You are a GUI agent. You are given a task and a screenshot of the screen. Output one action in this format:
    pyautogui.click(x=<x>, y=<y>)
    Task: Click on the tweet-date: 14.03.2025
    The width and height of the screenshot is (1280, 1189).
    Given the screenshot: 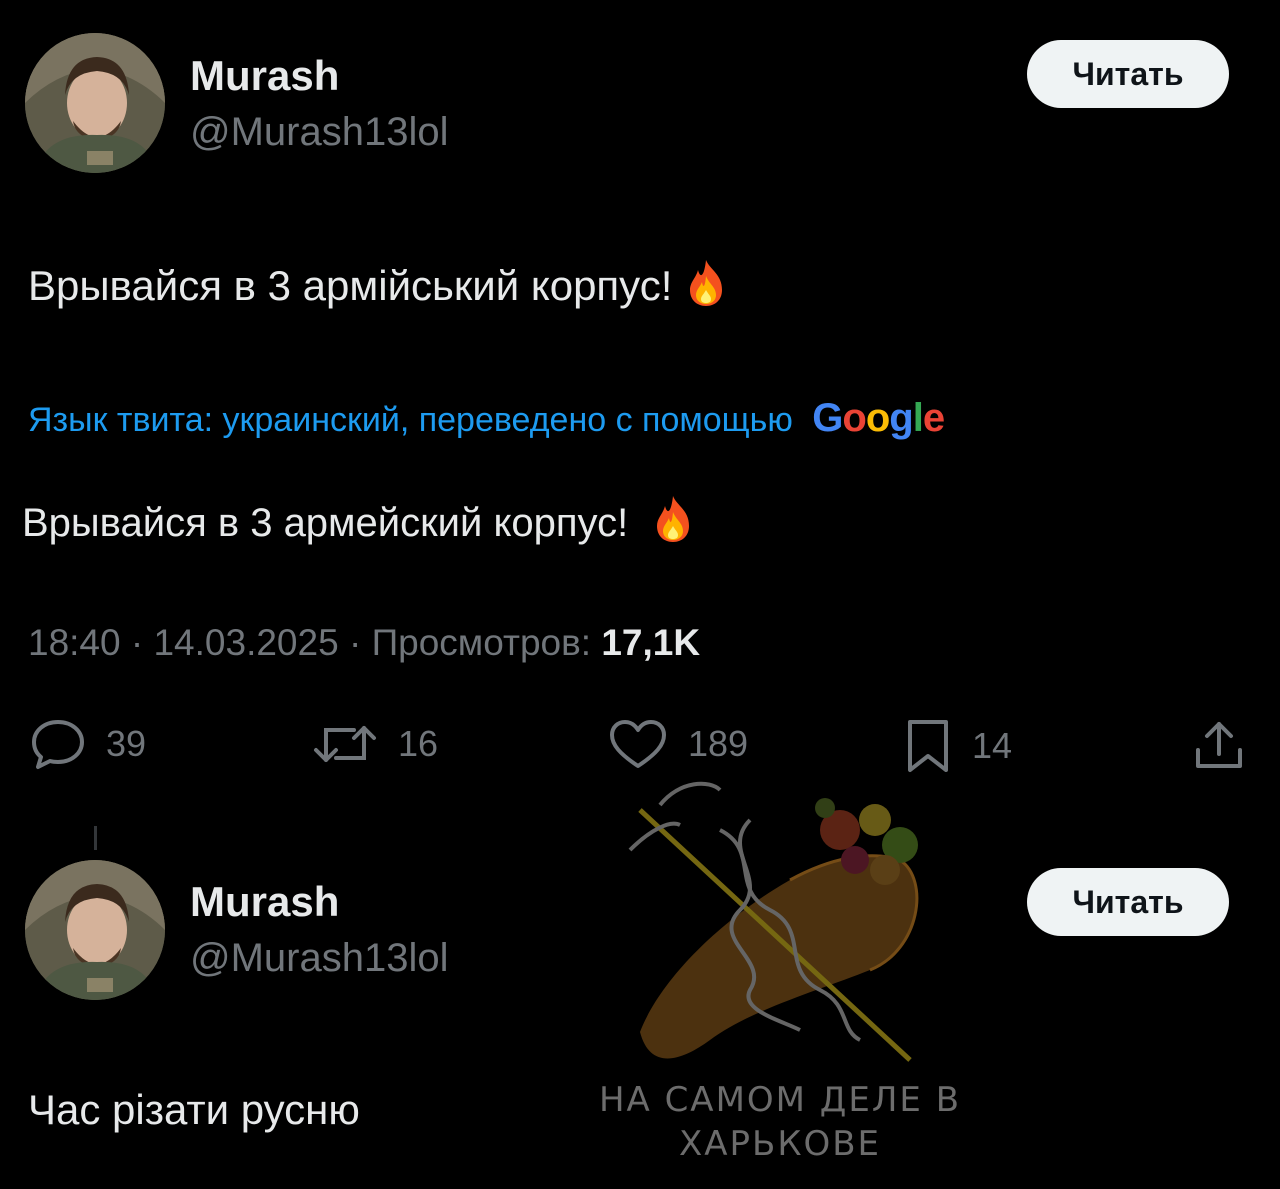 What is the action you would take?
    pyautogui.click(x=245, y=642)
    